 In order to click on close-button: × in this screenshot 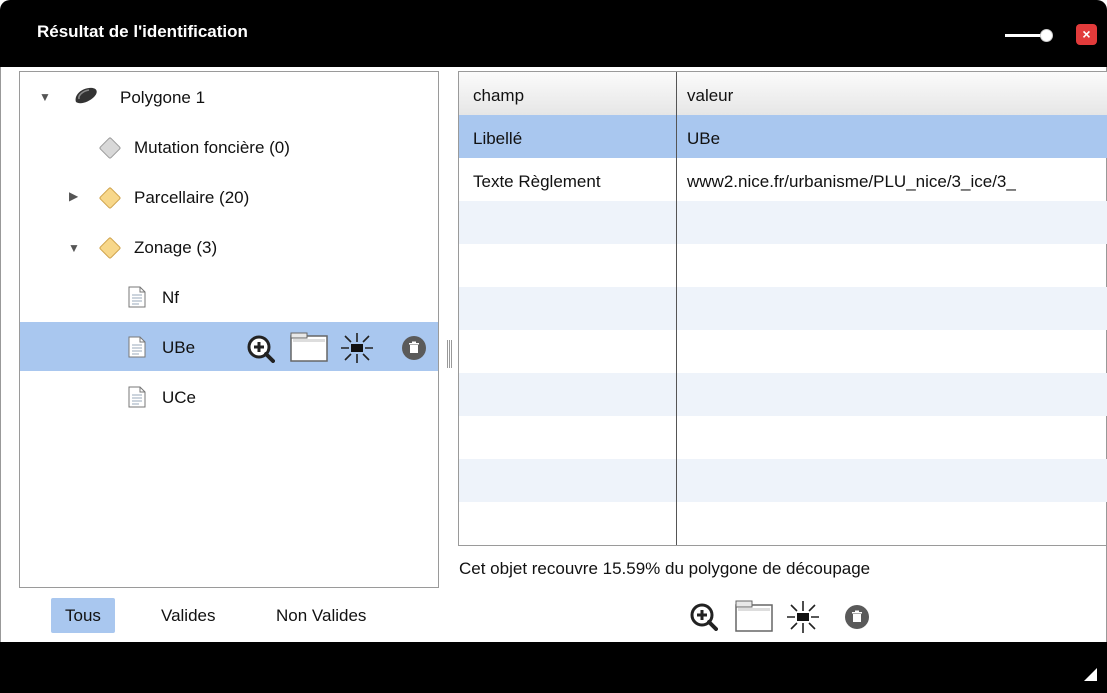, I will do `click(1086, 34)`.